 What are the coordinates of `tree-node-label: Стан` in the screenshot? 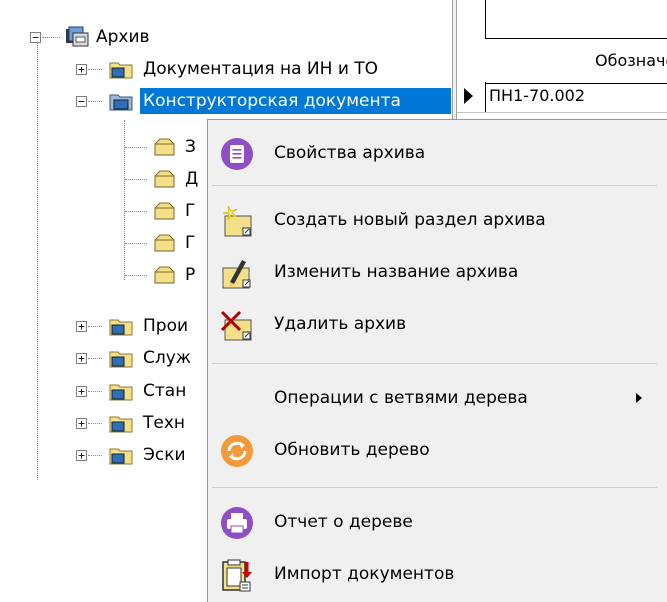 It's located at (164, 391).